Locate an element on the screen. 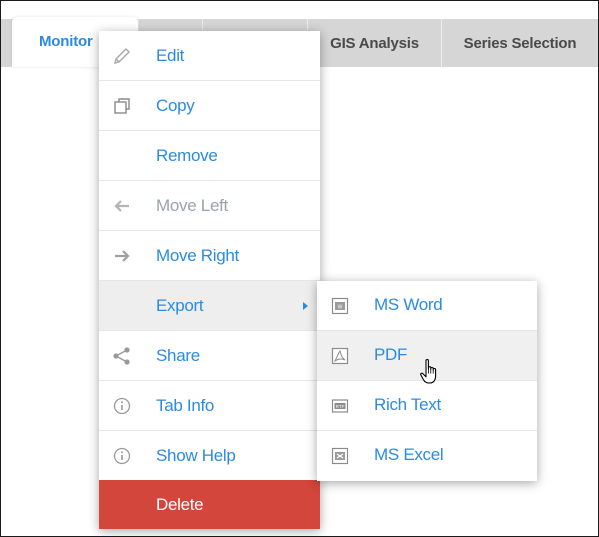 This screenshot has height=537, width=599. submenu-item-label: MS Word is located at coordinates (408, 304).